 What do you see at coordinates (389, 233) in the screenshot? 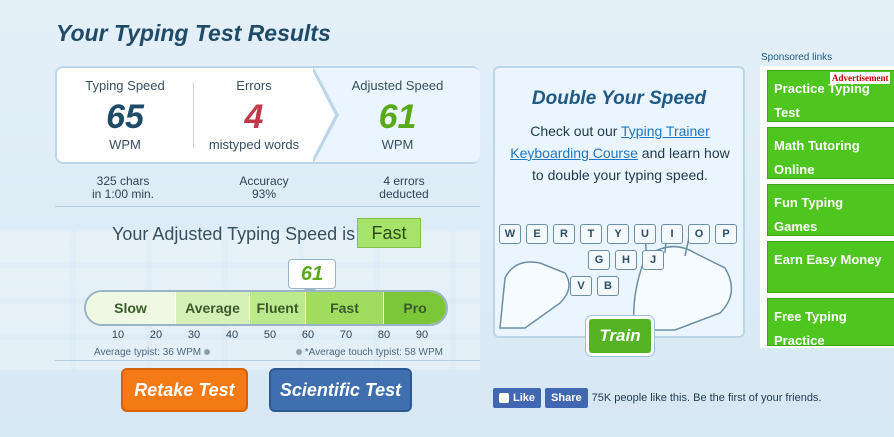
I see `rating-badge: Fast` at bounding box center [389, 233].